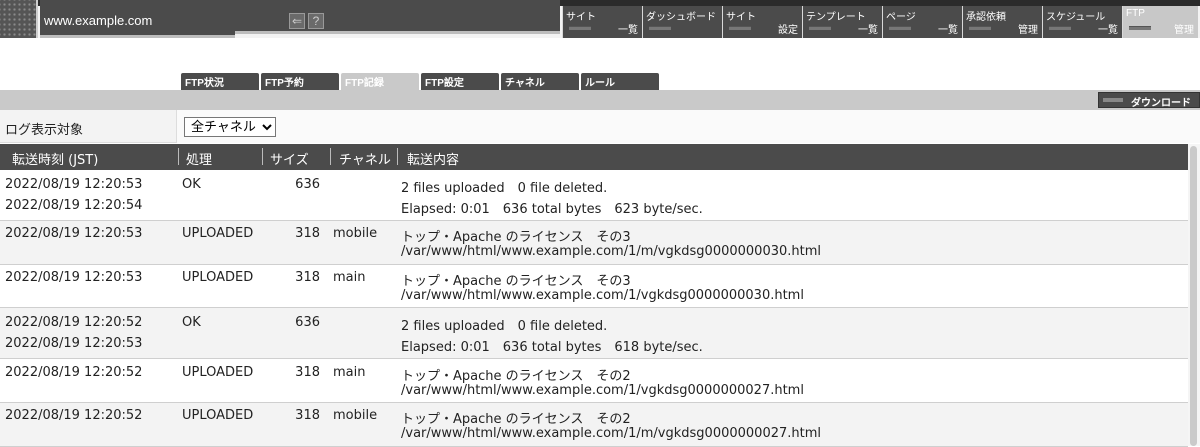 The image size is (1200, 447). Describe the element at coordinates (199, 160) in the screenshot. I see `column-header-process: 処理` at that location.